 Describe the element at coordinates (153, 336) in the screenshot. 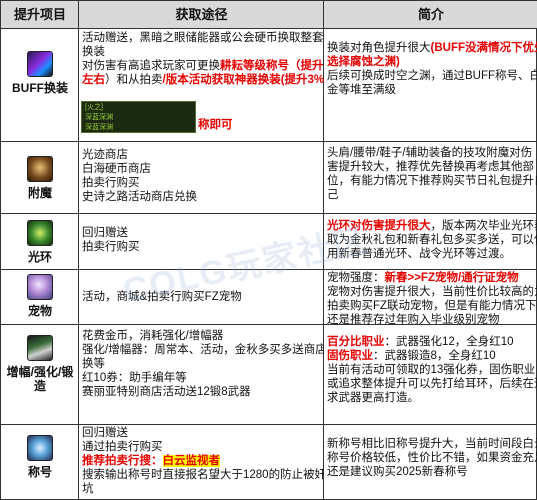

I see `source-text: 花费金币，消耗强化/增幅器` at that location.